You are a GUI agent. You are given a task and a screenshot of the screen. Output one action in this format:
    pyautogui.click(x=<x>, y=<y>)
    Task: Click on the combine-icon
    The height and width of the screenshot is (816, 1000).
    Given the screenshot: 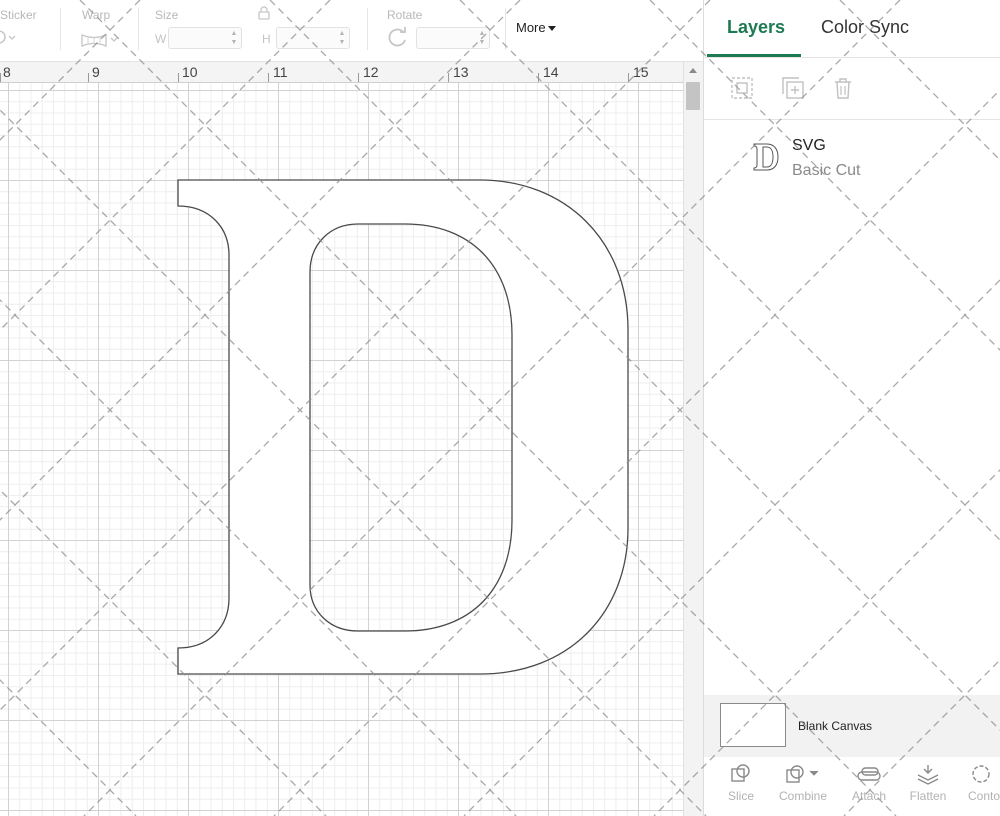 What is the action you would take?
    pyautogui.click(x=802, y=774)
    